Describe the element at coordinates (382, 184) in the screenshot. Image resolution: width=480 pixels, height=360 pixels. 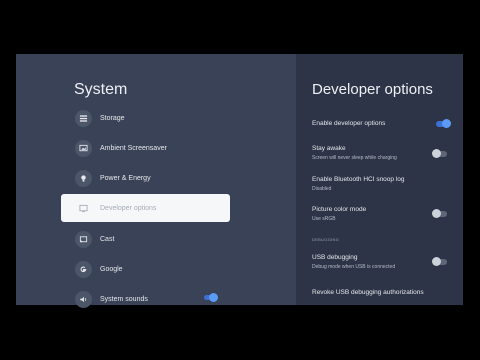
I see `option-bluetooth-hci-snoop-log: Enable Bluetooth HCI snoop log Disabled` at that location.